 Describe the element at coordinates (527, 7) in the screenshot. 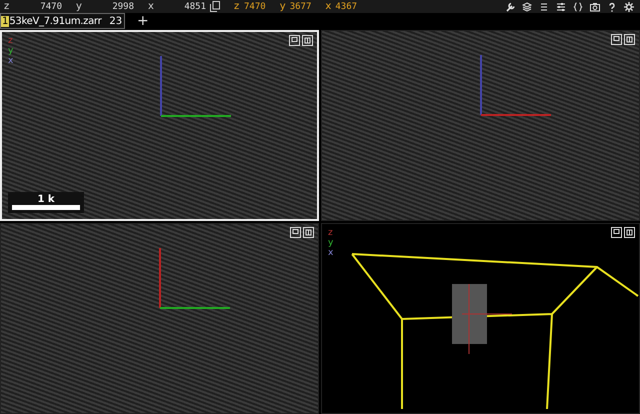

I see `layers-icon` at that location.